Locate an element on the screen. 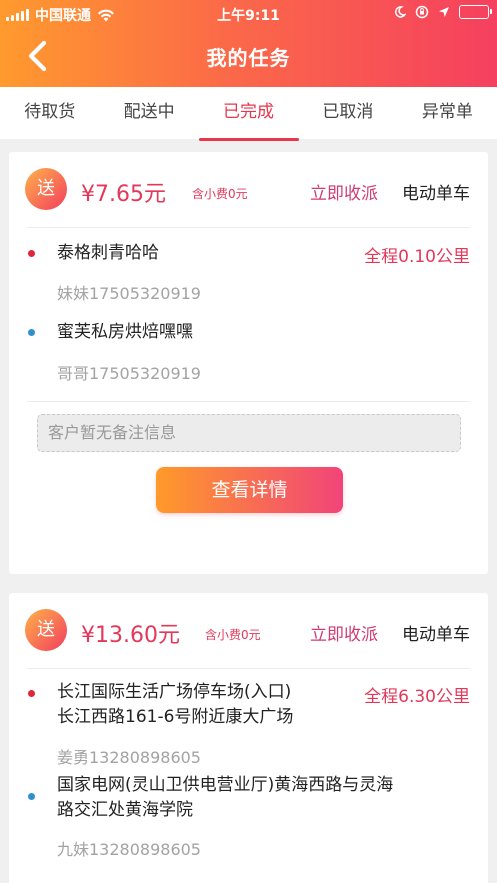 The width and height of the screenshot is (497, 883). dropoff-contact: 九妹13280898605 is located at coordinates (129, 849).